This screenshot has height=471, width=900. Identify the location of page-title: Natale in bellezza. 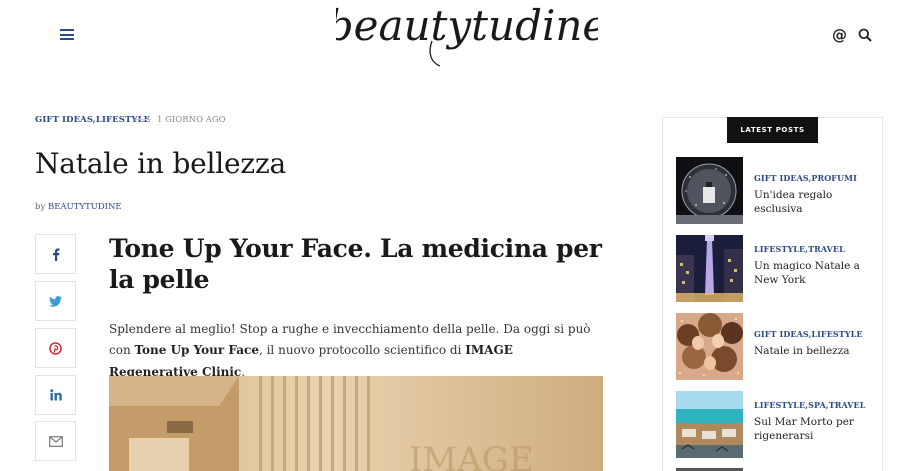
(161, 163).